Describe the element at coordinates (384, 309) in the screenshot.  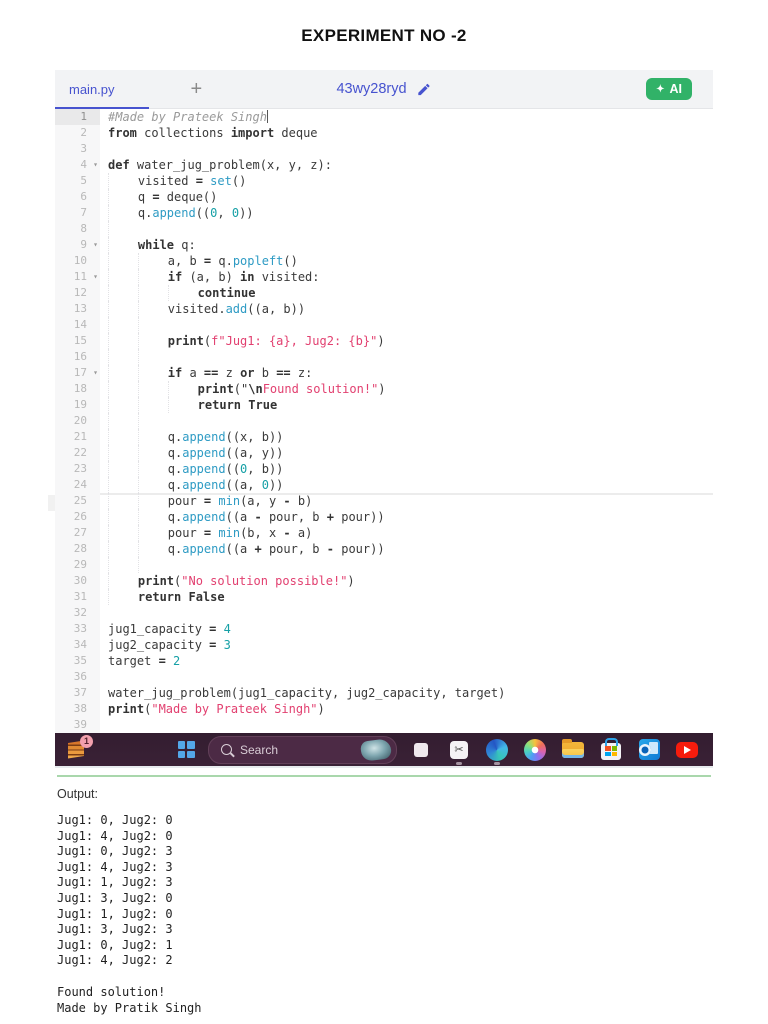
I see `code-line: 13 visited.add((a, b))` at that location.